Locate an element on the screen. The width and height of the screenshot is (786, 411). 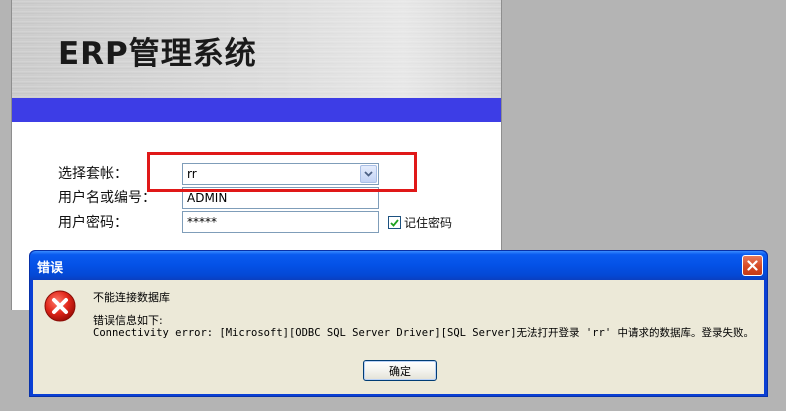
remember-password-checkbox: 记住密码 is located at coordinates (420, 222).